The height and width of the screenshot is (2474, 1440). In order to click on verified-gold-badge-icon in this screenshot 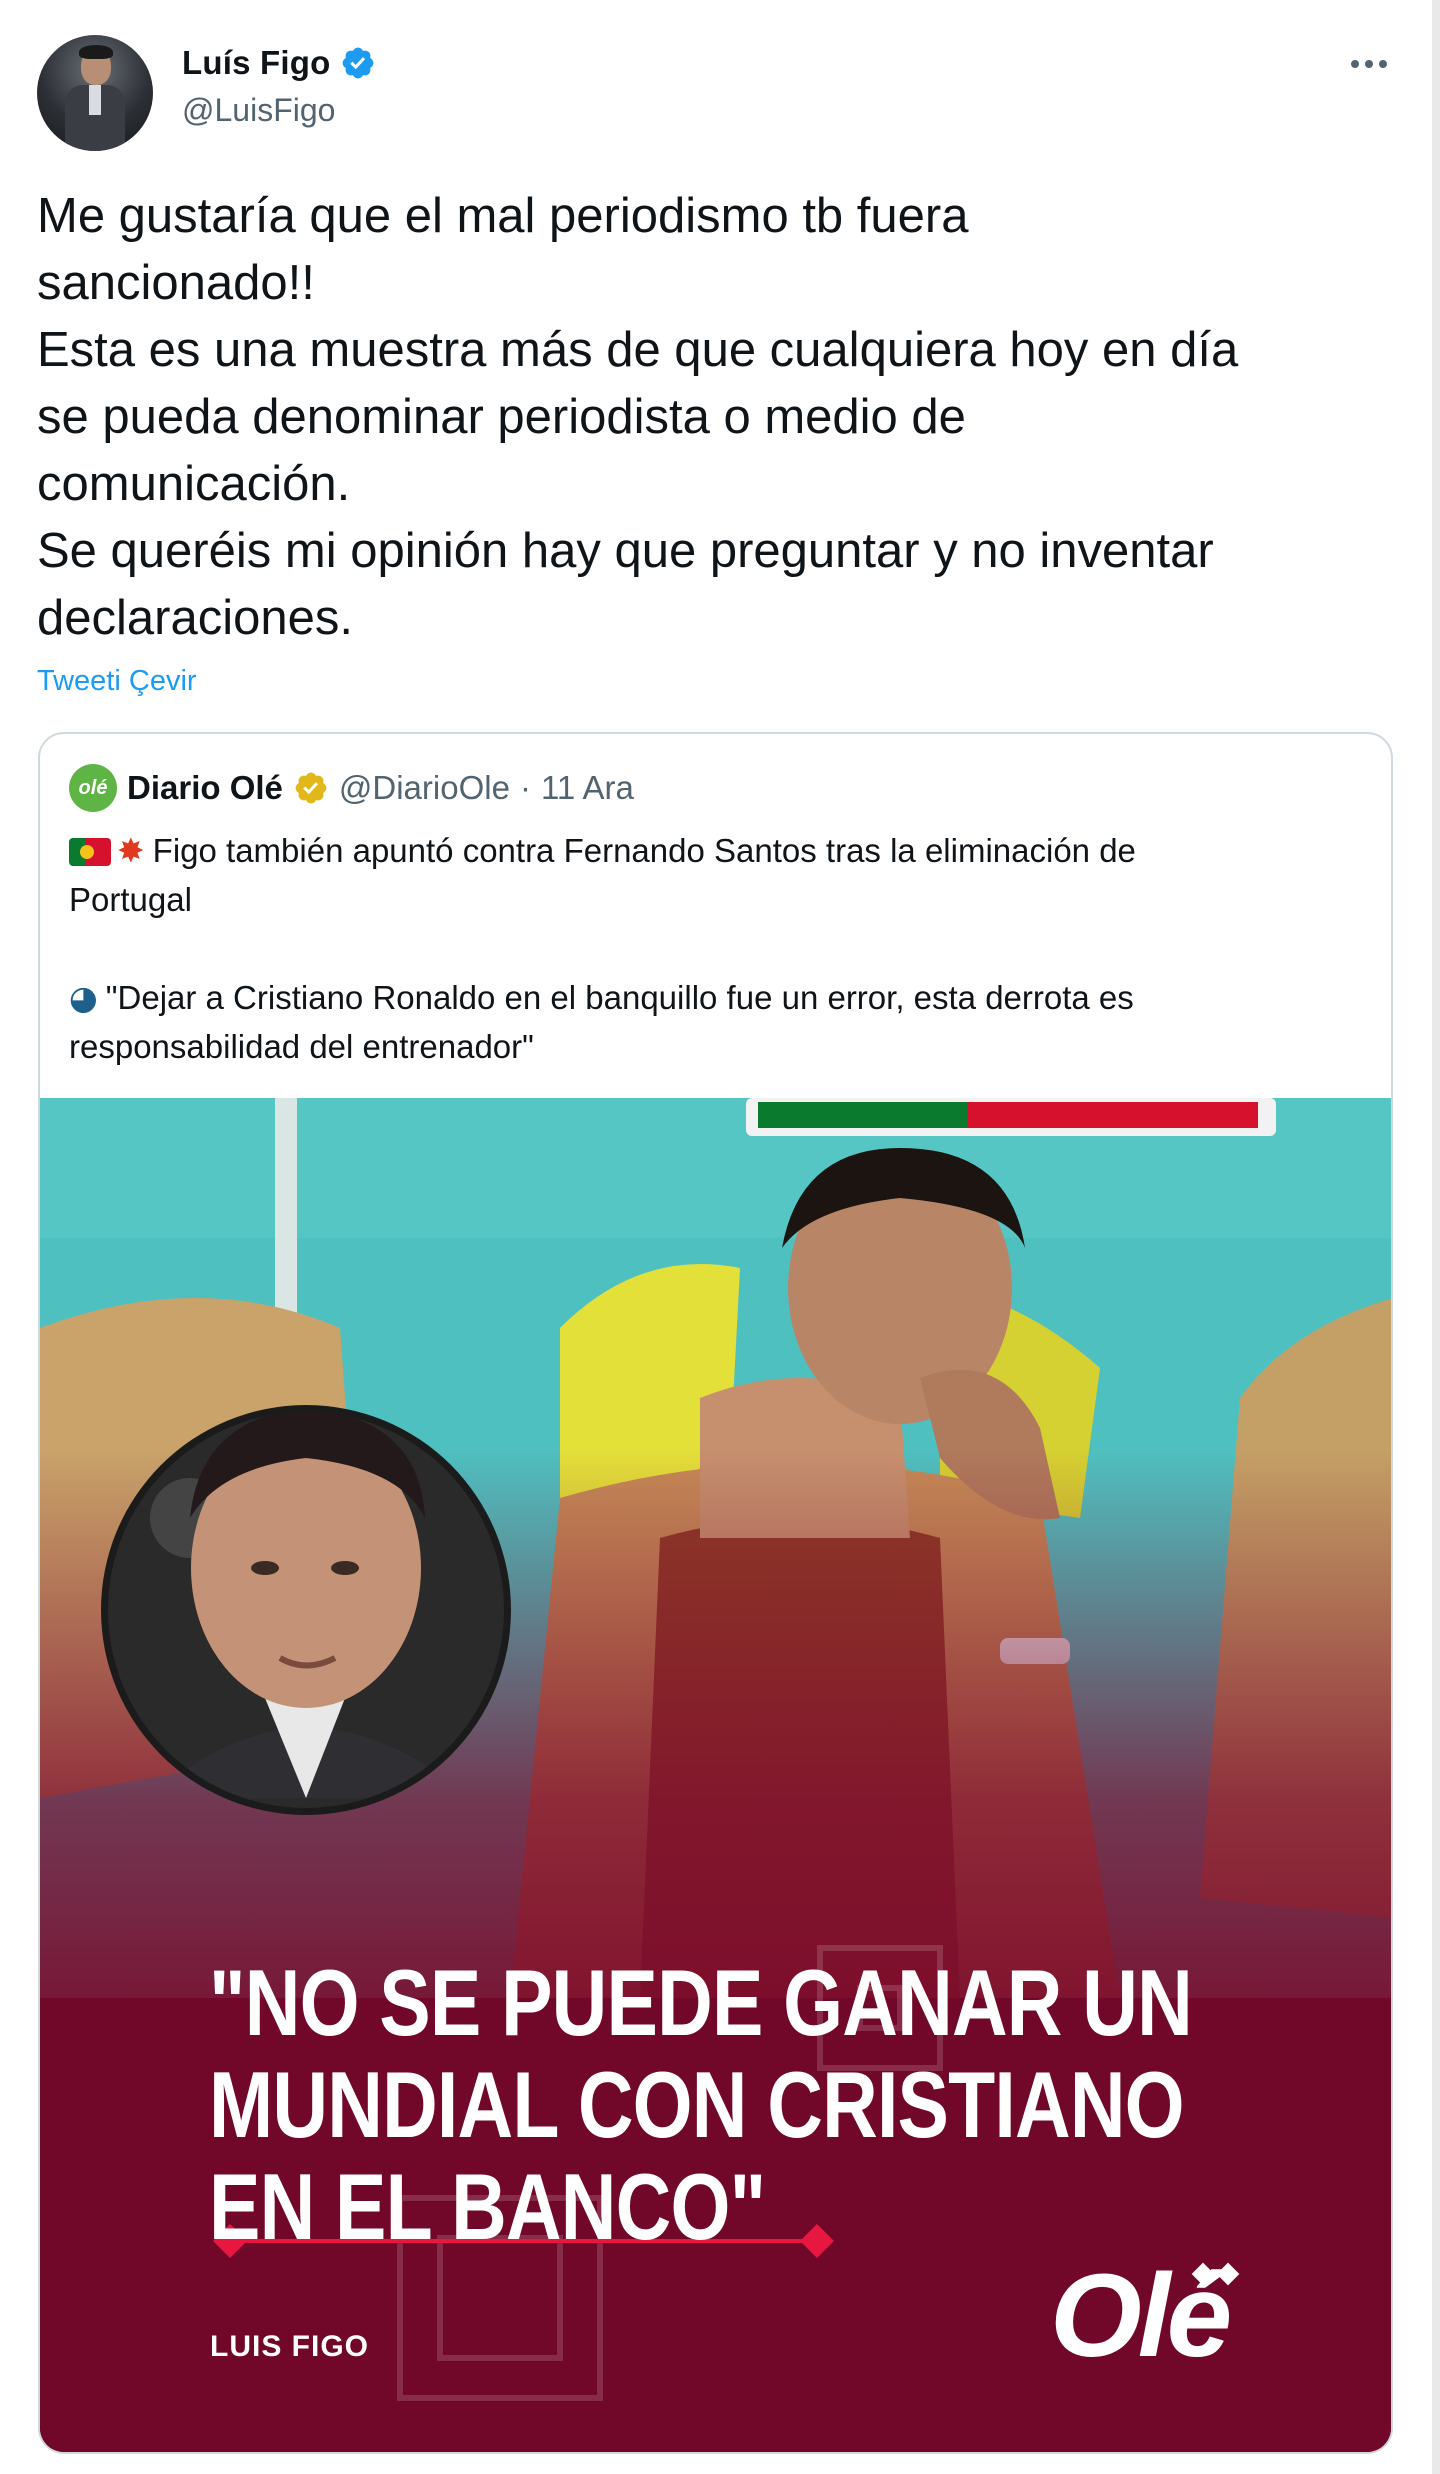, I will do `click(311, 788)`.